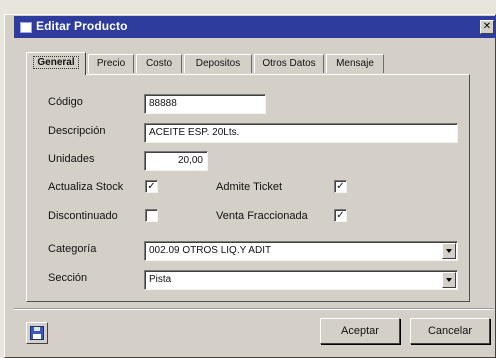 This screenshot has width=496, height=358. I want to click on admite-ticket-label: Admite Ticket, so click(249, 187).